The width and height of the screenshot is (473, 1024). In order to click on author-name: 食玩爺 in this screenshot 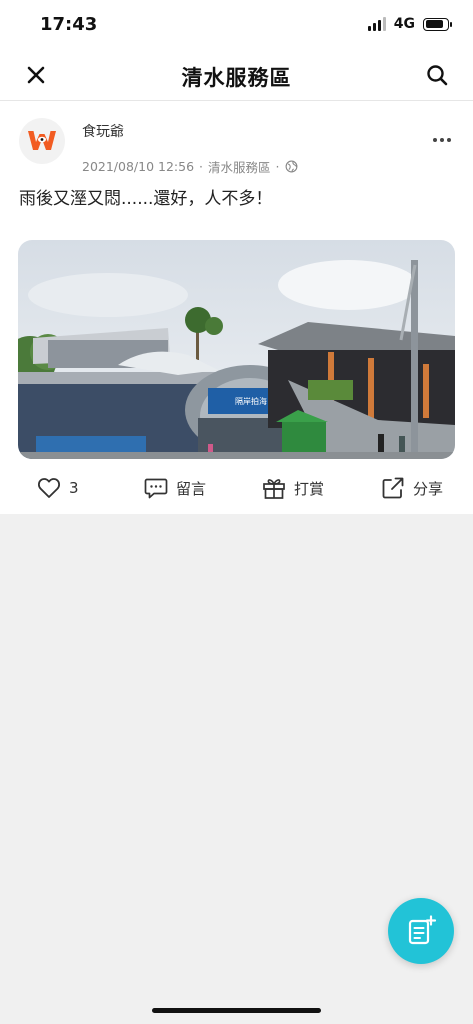, I will do `click(103, 131)`.